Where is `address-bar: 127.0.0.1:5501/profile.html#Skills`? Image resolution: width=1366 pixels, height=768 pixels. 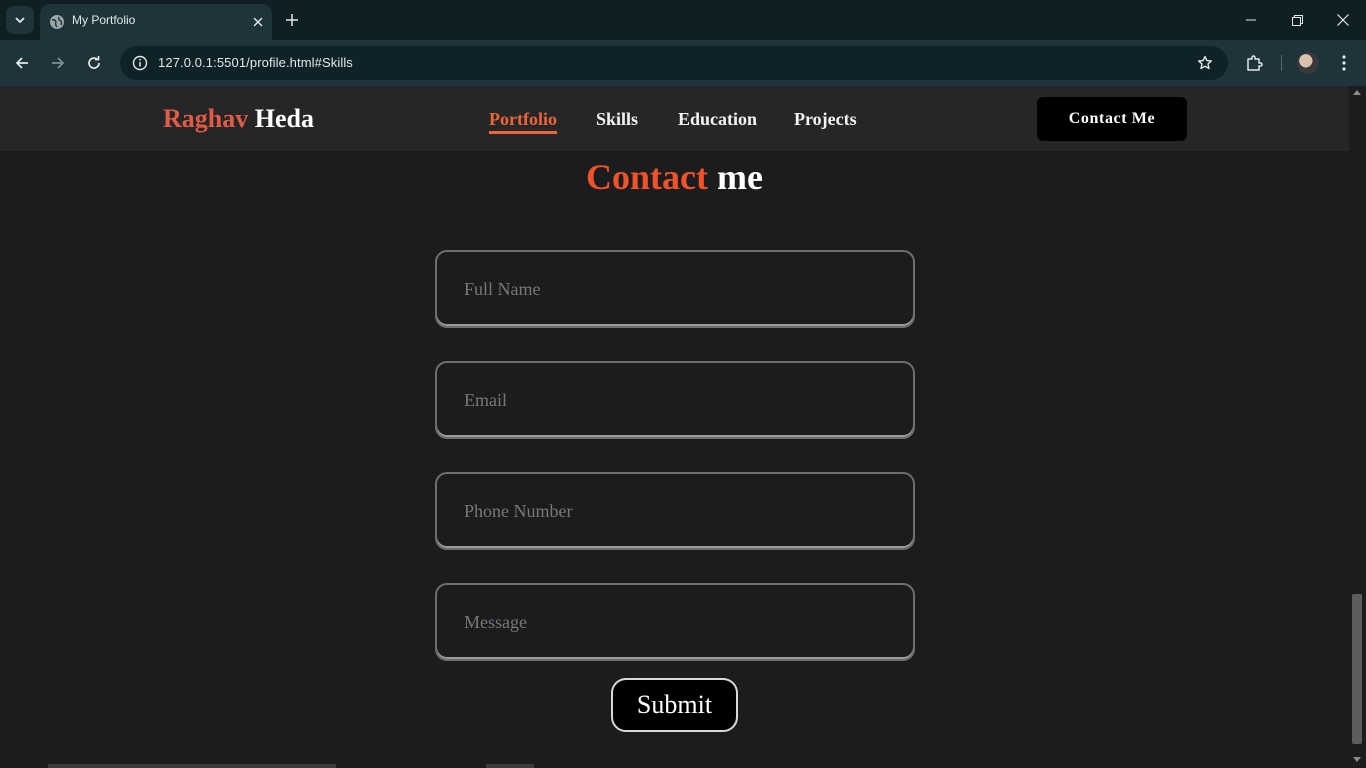 address-bar: 127.0.0.1:5501/profile.html#Skills is located at coordinates (674, 63).